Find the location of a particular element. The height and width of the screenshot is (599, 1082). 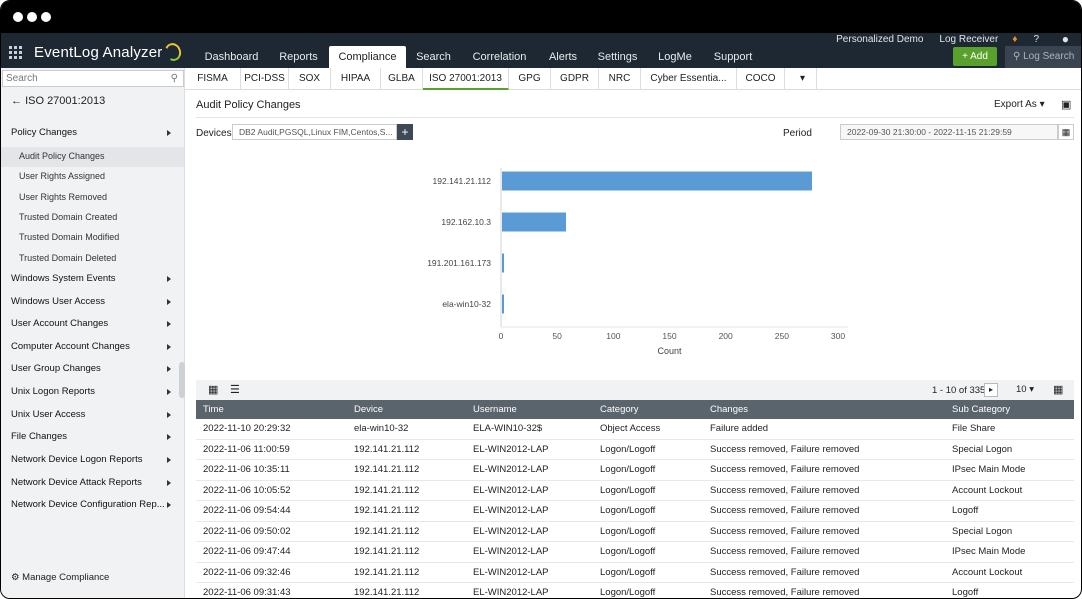

sidebar-search-input: Search ⚲ is located at coordinates (93, 78).